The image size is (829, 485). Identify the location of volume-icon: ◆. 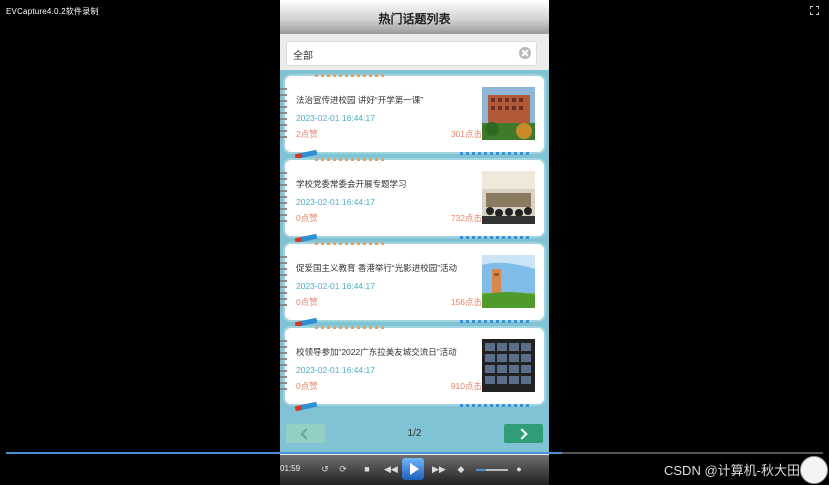
(461, 469).